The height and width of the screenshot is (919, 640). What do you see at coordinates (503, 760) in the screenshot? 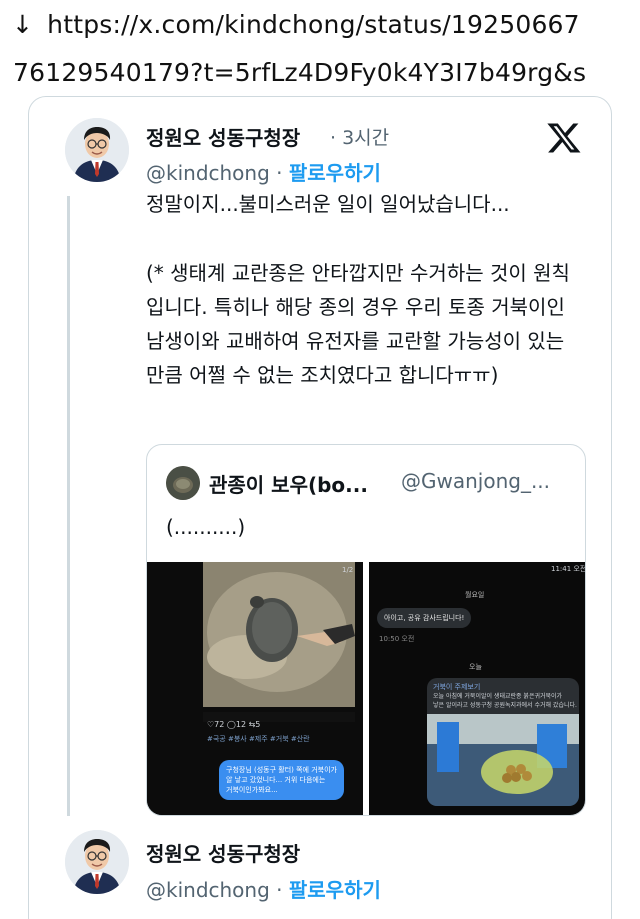
I see `turtle-eggs-photo` at bounding box center [503, 760].